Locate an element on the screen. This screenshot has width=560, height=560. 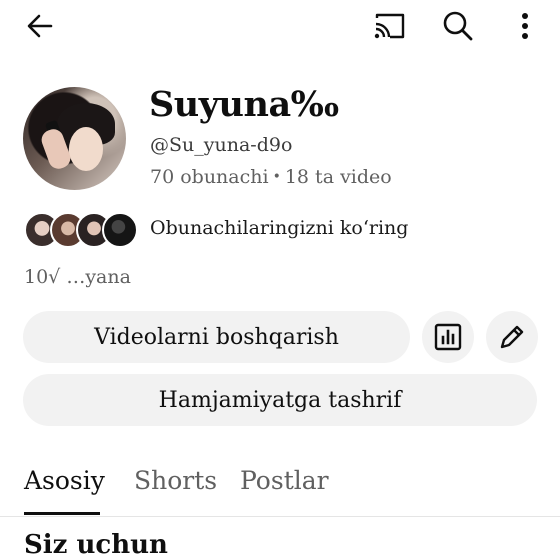
arrow-left-icon is located at coordinates (40, 26).